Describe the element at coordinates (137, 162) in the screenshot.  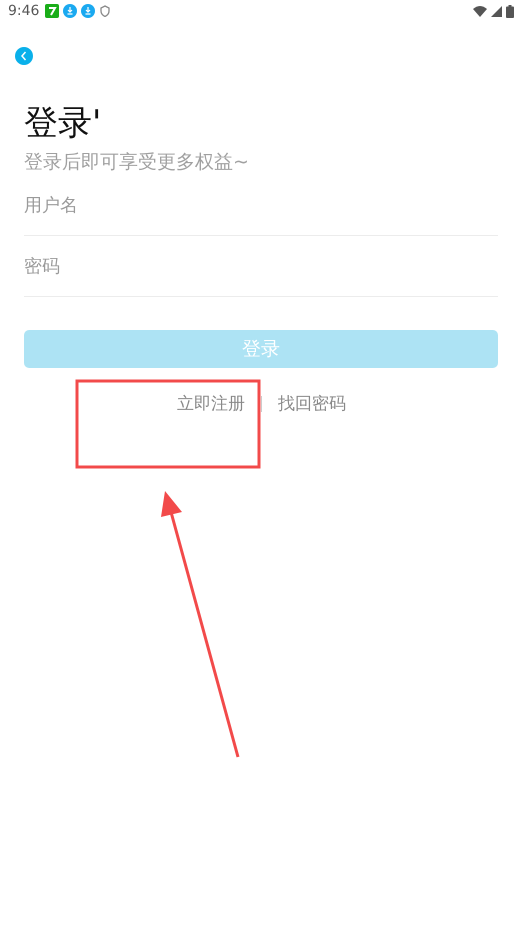
I see `subtitle: 登录后即可享受更多权益~` at that location.